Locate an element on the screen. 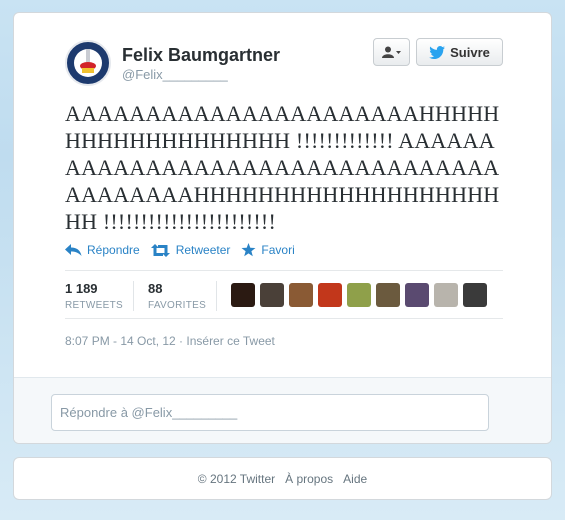 The width and height of the screenshot is (565, 520). reply-label: Répondre is located at coordinates (113, 250).